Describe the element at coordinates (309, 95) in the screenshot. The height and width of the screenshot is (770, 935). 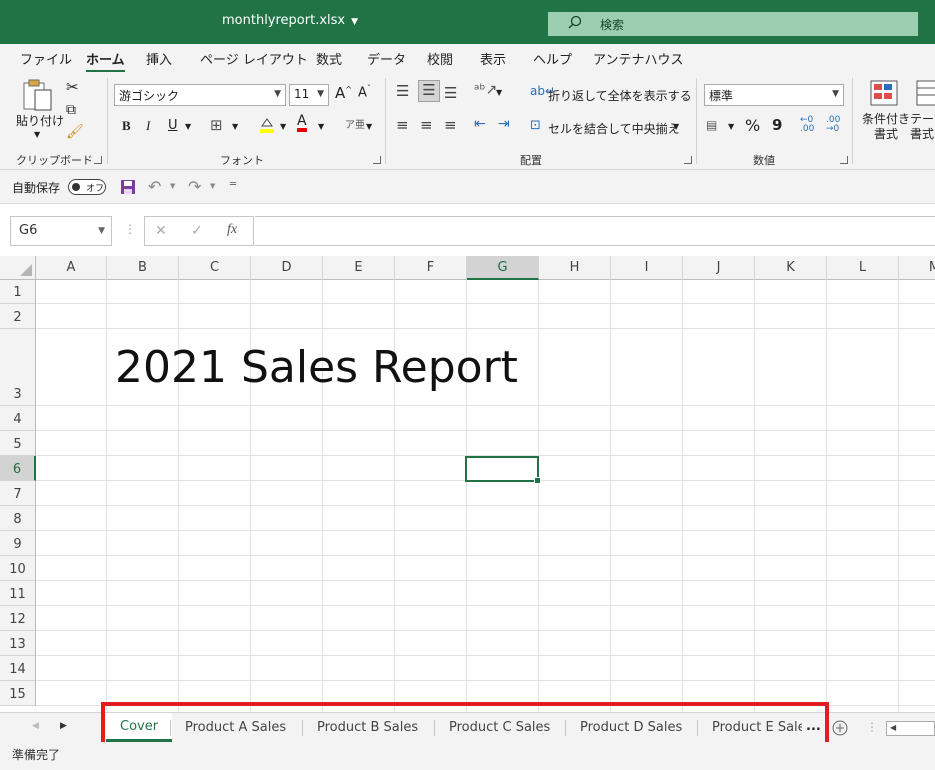
I see `font-size-select: 11 ▼` at that location.